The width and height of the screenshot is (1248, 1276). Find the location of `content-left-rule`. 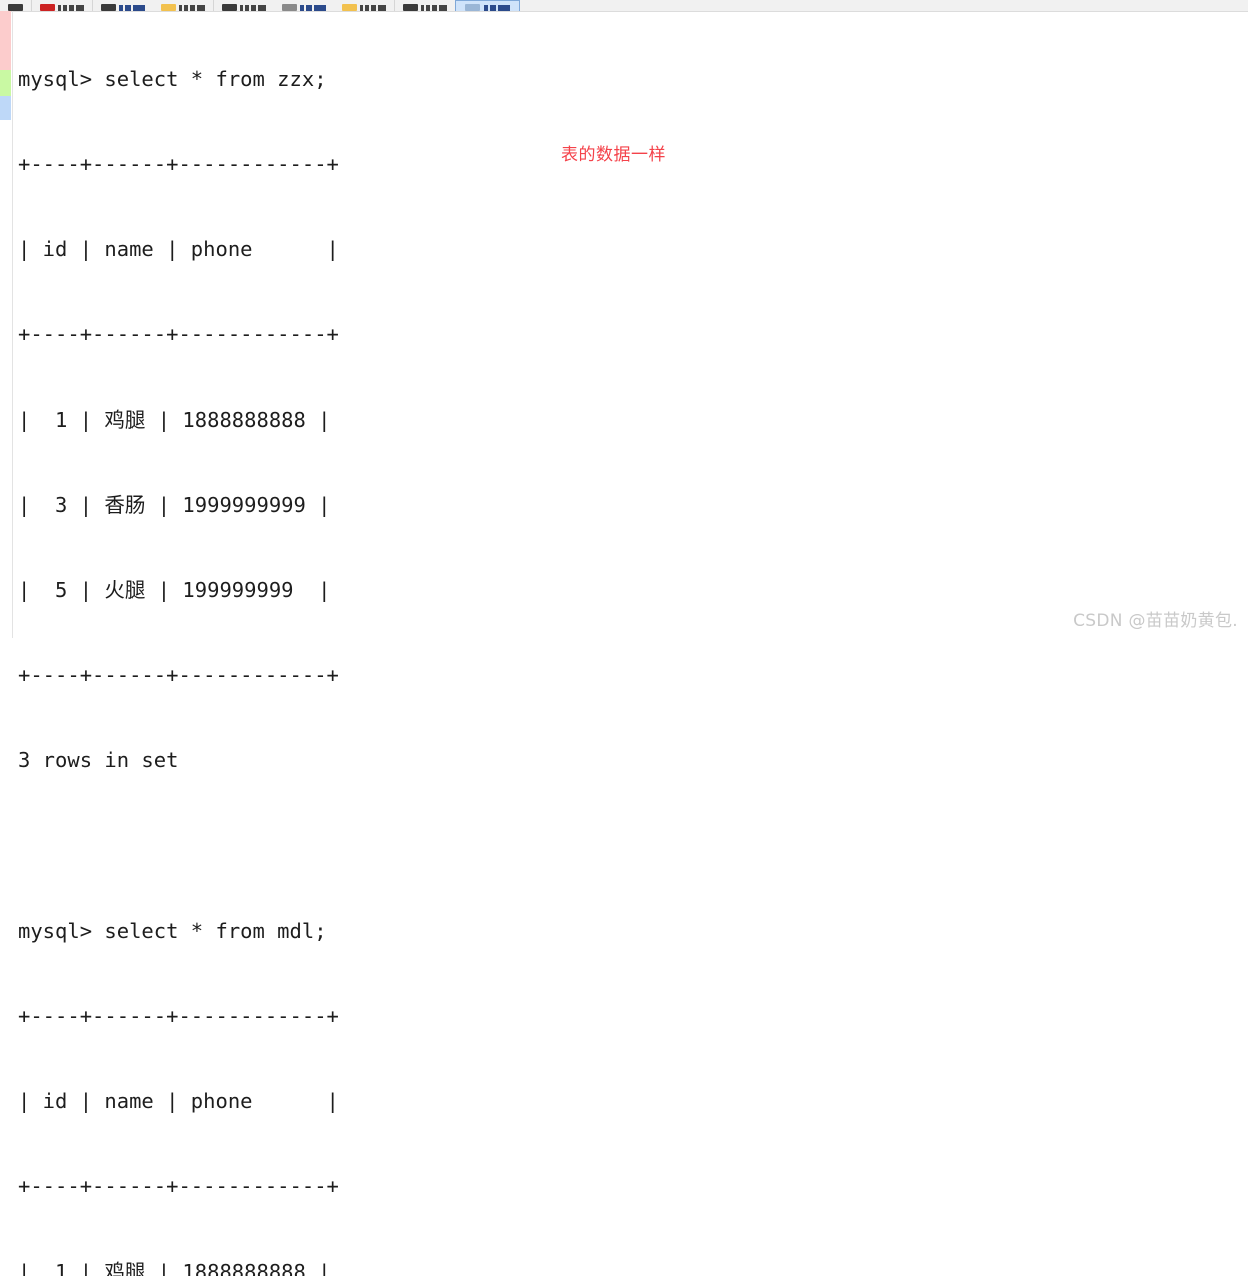

content-left-rule is located at coordinates (12, 324).